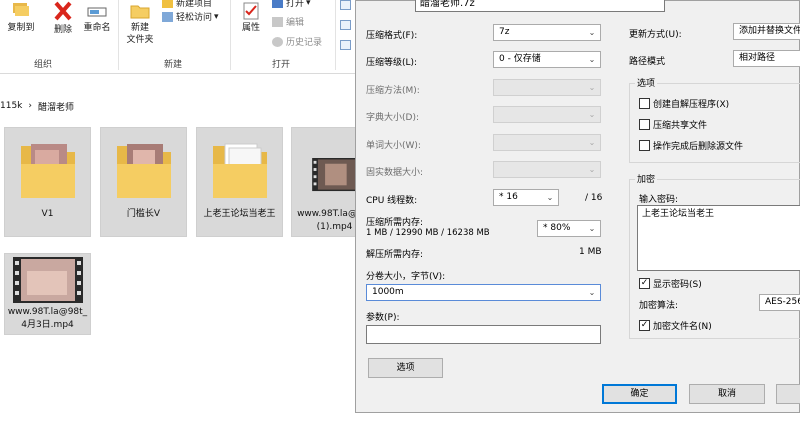 This screenshot has height=433, width=800. I want to click on breadcrumb-segment: 醋溜老师, so click(56, 106).